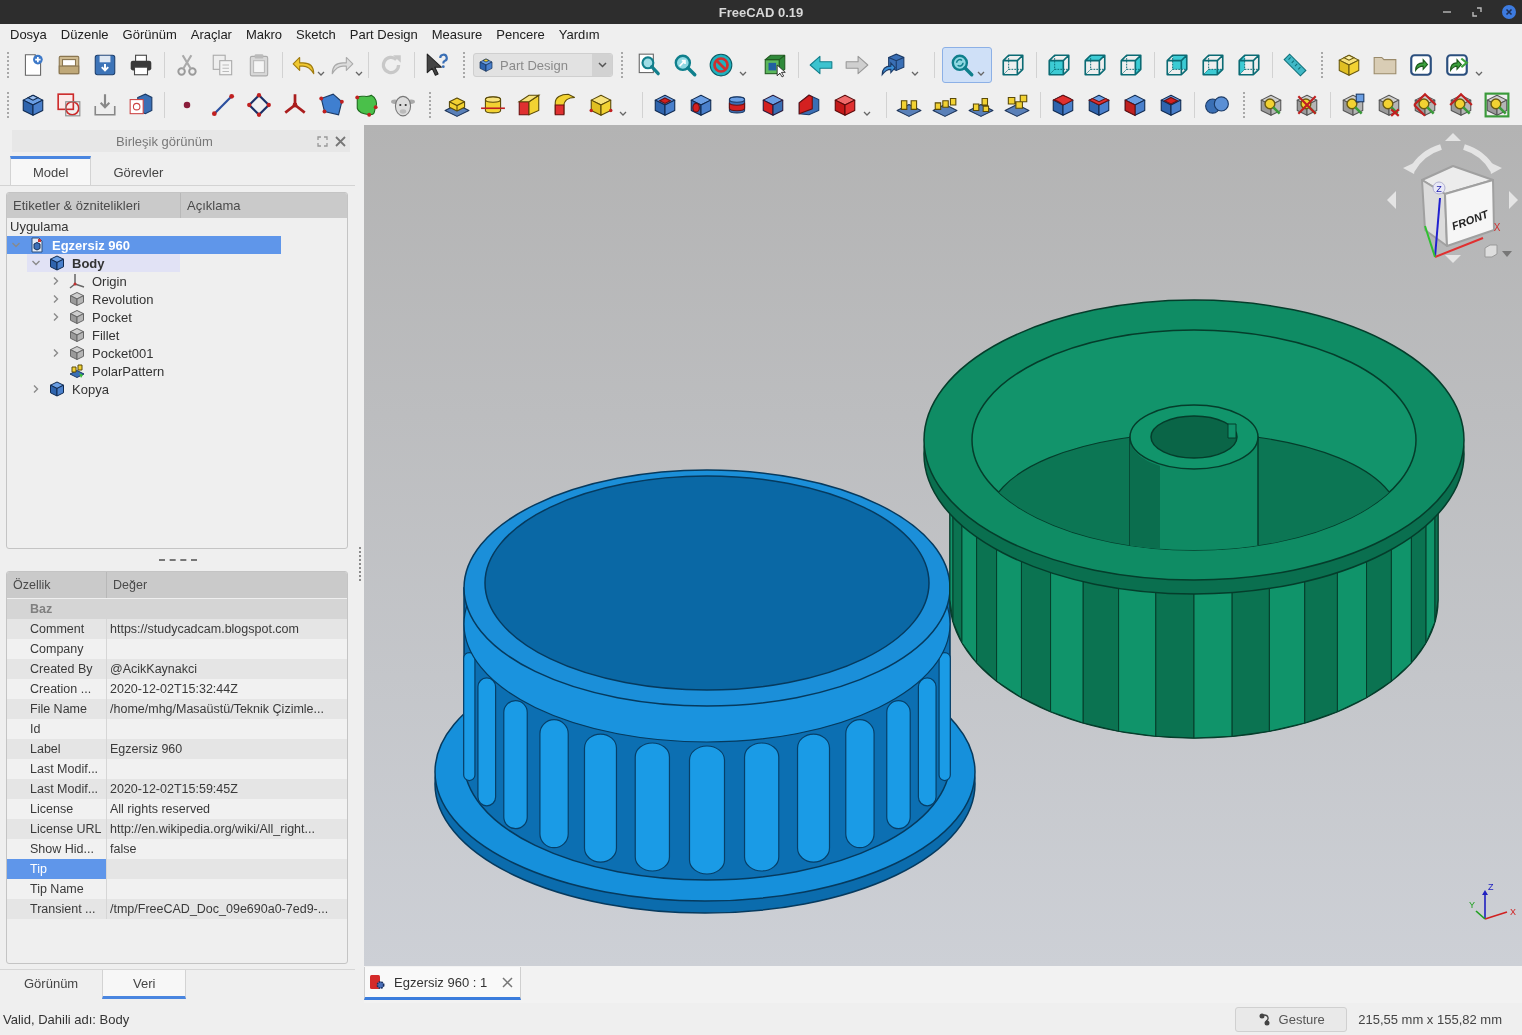  Describe the element at coordinates (1213, 65) in the screenshot. I see `cube-bottom-icon` at that location.